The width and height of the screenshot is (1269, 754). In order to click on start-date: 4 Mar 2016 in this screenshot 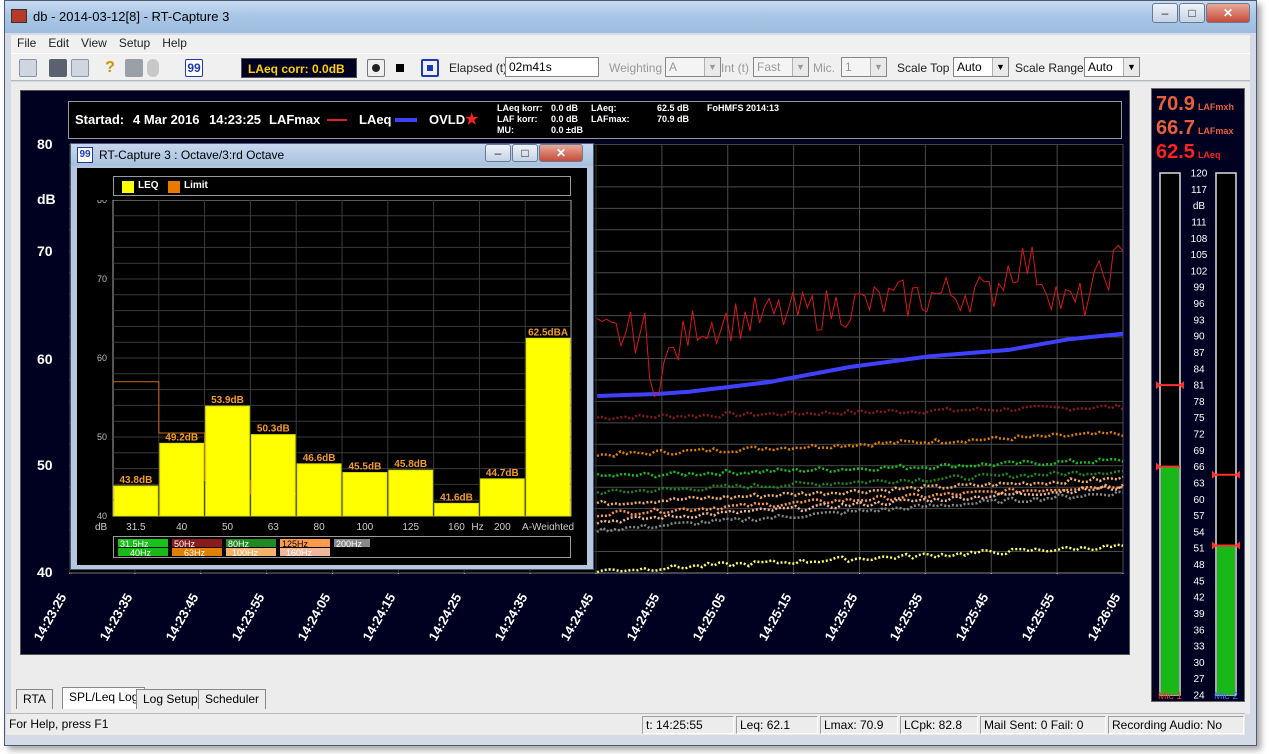, I will do `click(166, 119)`.